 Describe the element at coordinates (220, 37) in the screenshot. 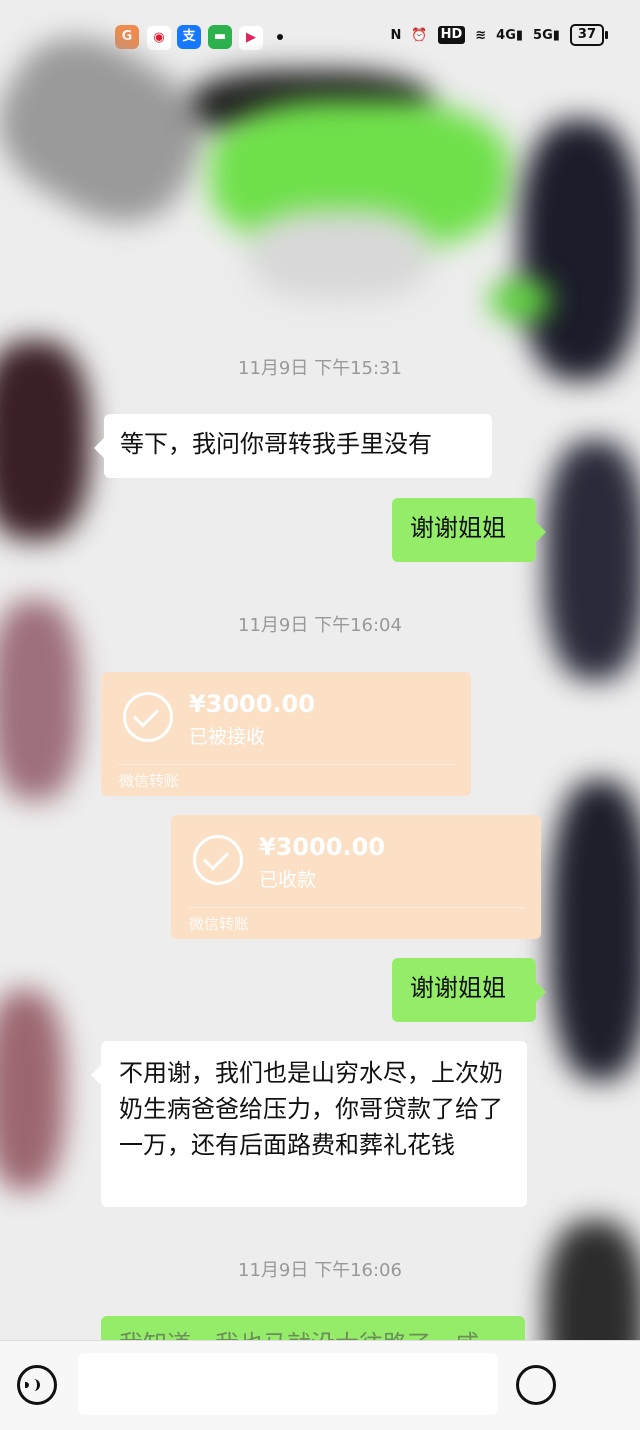

I see `messages-icon: ▬` at that location.